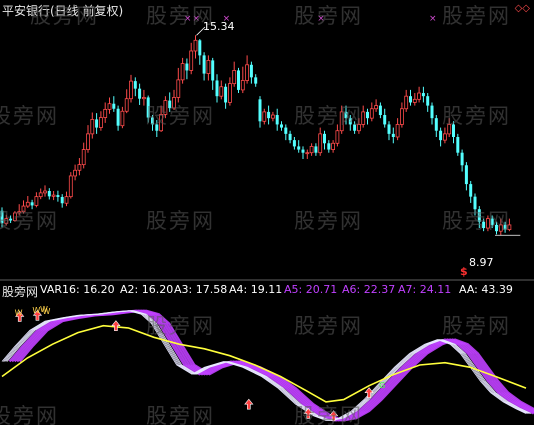 This screenshot has height=425, width=534. I want to click on legend-a6: A6: 22.37, so click(369, 289).